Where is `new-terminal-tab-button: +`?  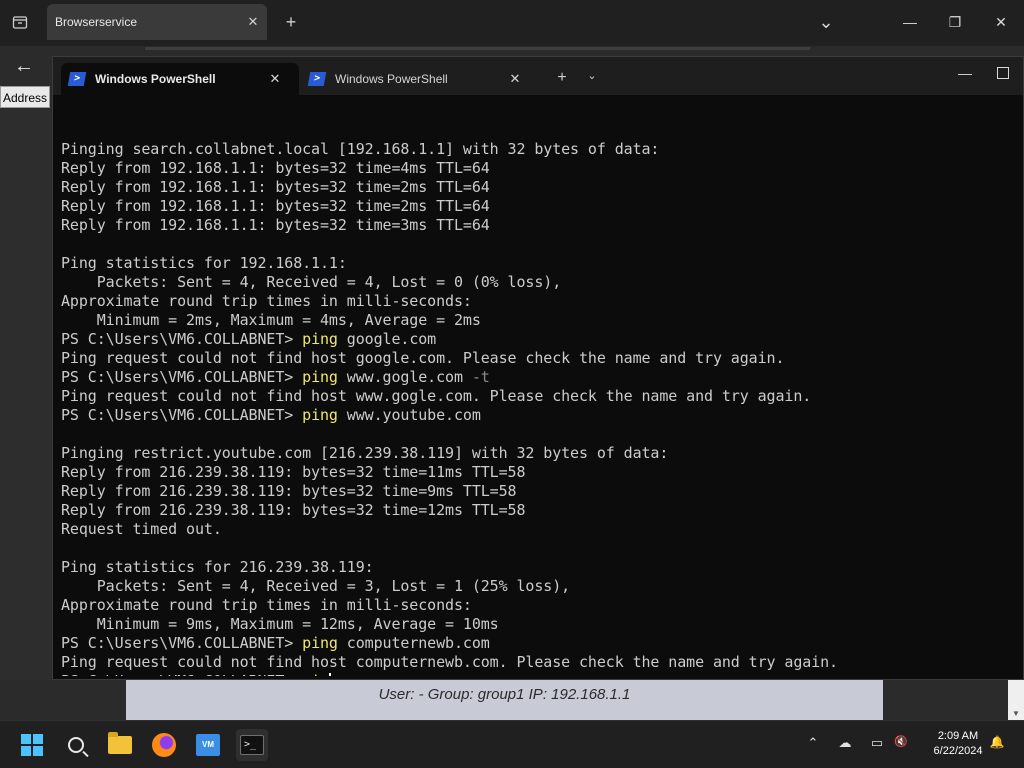 new-terminal-tab-button: + is located at coordinates (562, 78).